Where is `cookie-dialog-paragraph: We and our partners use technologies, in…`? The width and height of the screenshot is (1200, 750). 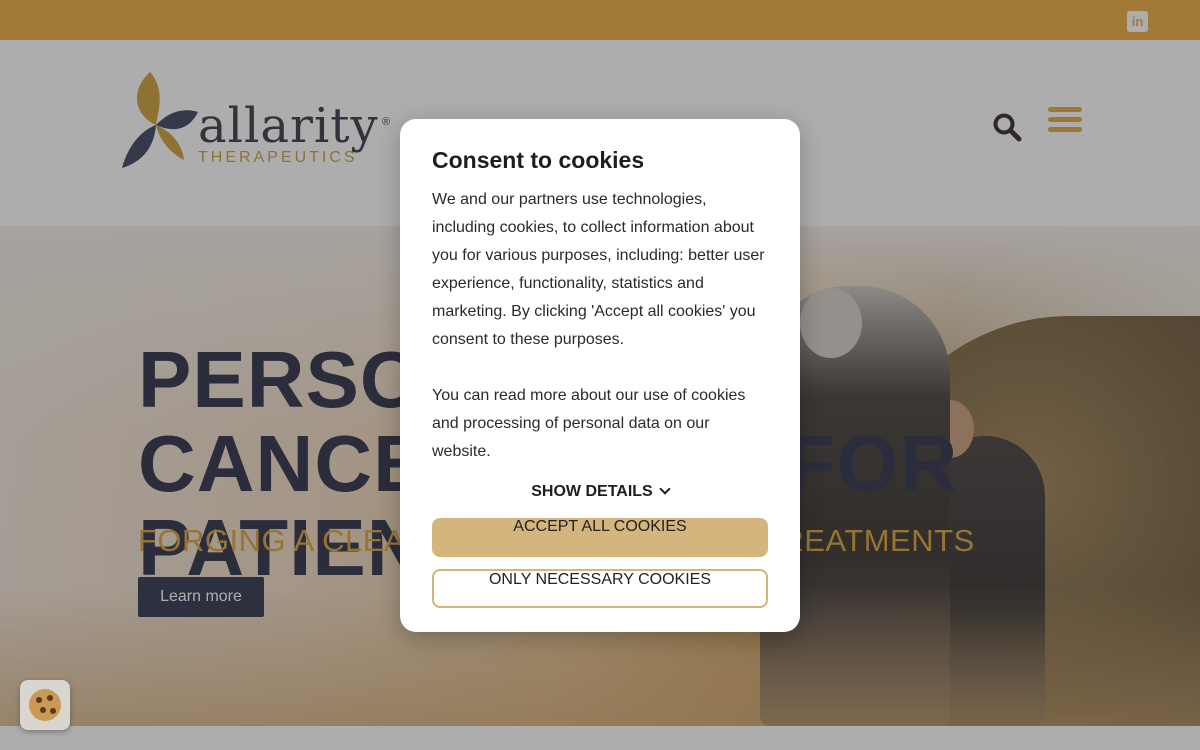 cookie-dialog-paragraph: We and our partners use technologies, in… is located at coordinates (598, 269).